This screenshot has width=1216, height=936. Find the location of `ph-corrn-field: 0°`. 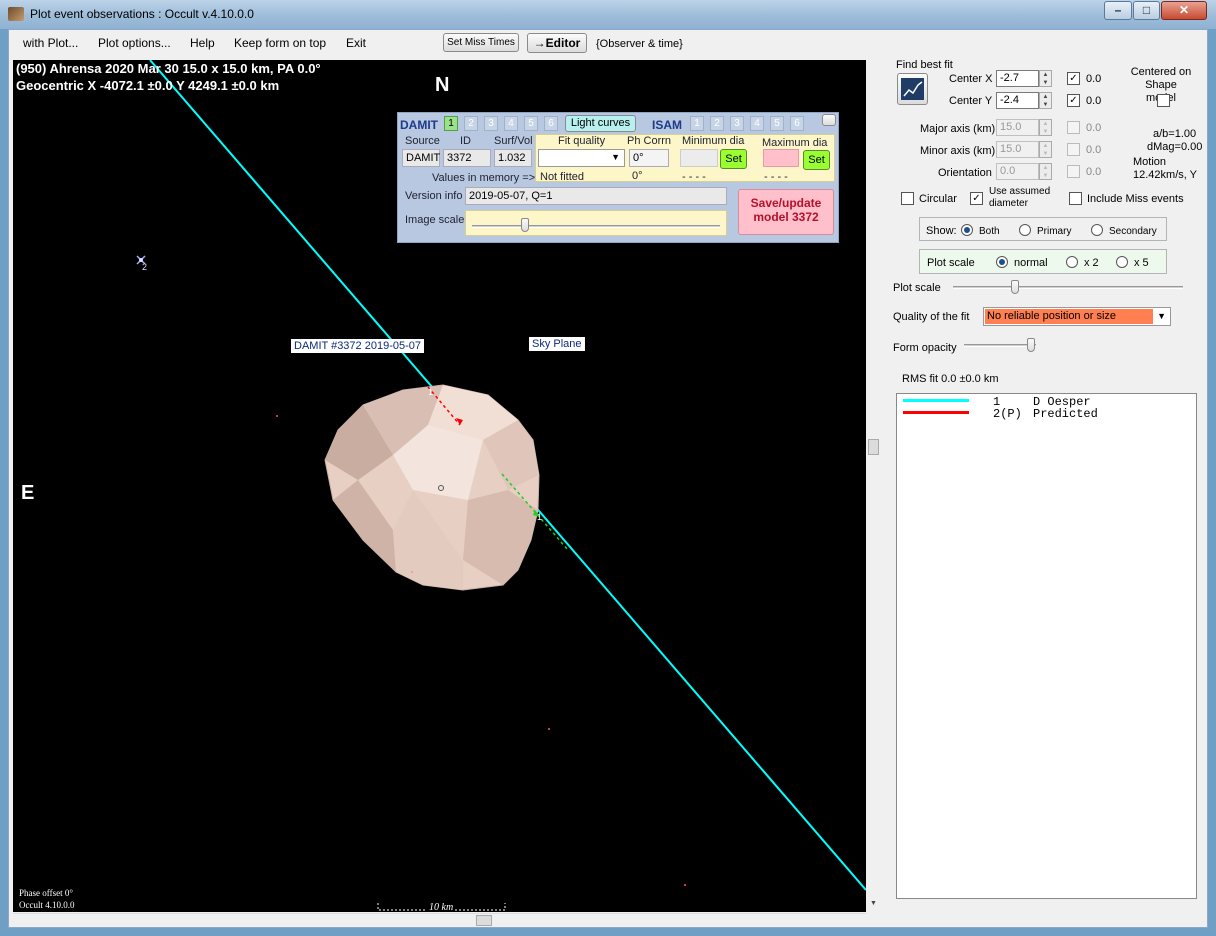

ph-corrn-field: 0° is located at coordinates (649, 158).